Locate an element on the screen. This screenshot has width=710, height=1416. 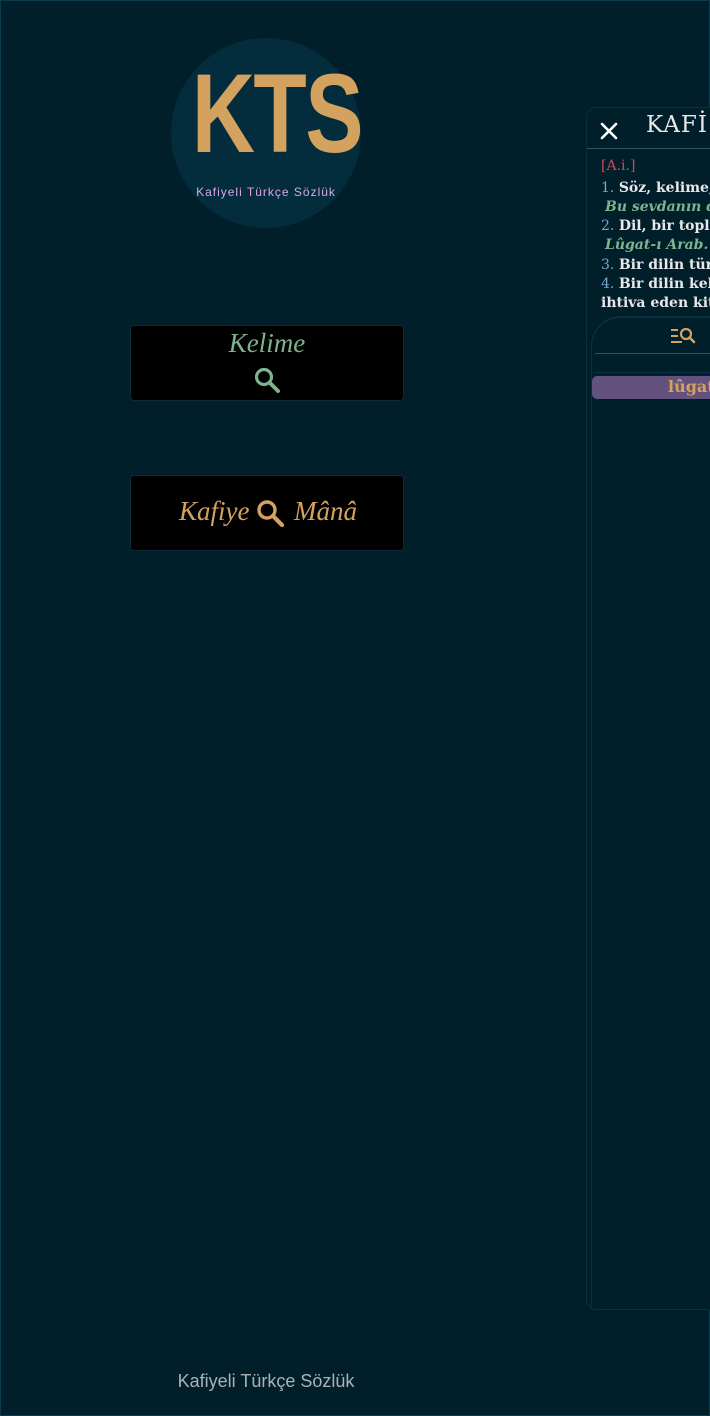
panel-header: KAFİ is located at coordinates (648, 128).